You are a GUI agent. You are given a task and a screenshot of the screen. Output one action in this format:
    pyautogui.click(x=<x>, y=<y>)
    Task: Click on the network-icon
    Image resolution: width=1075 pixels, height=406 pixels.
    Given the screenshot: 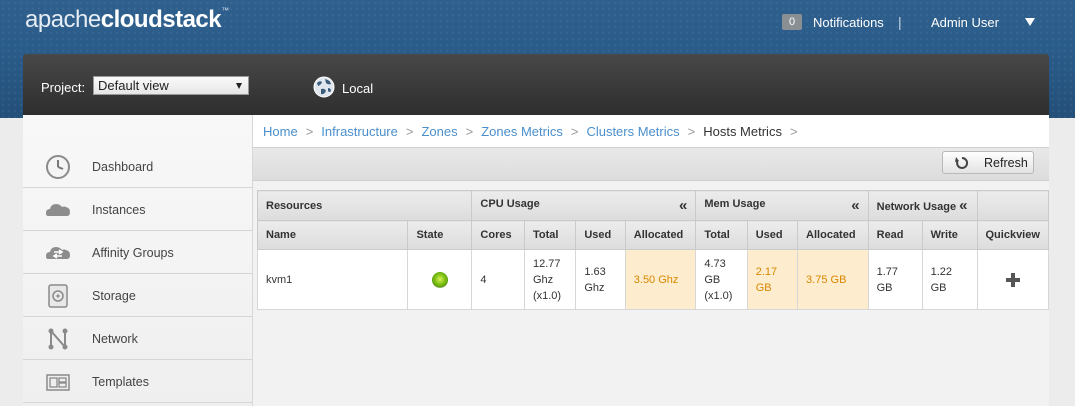 What is the action you would take?
    pyautogui.click(x=58, y=339)
    